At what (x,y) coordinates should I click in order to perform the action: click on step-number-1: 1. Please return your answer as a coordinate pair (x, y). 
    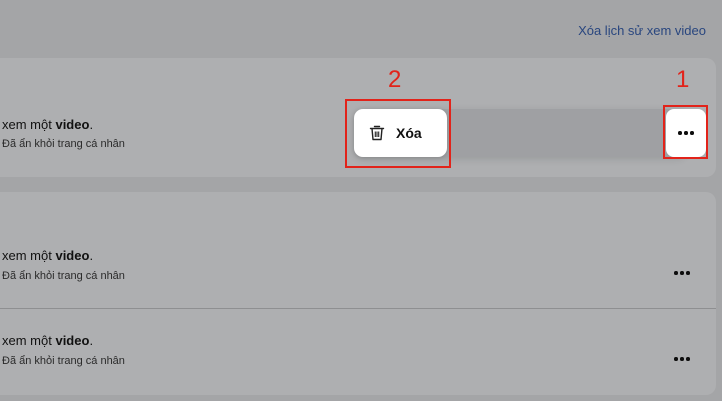
    Looking at the image, I should click on (683, 79).